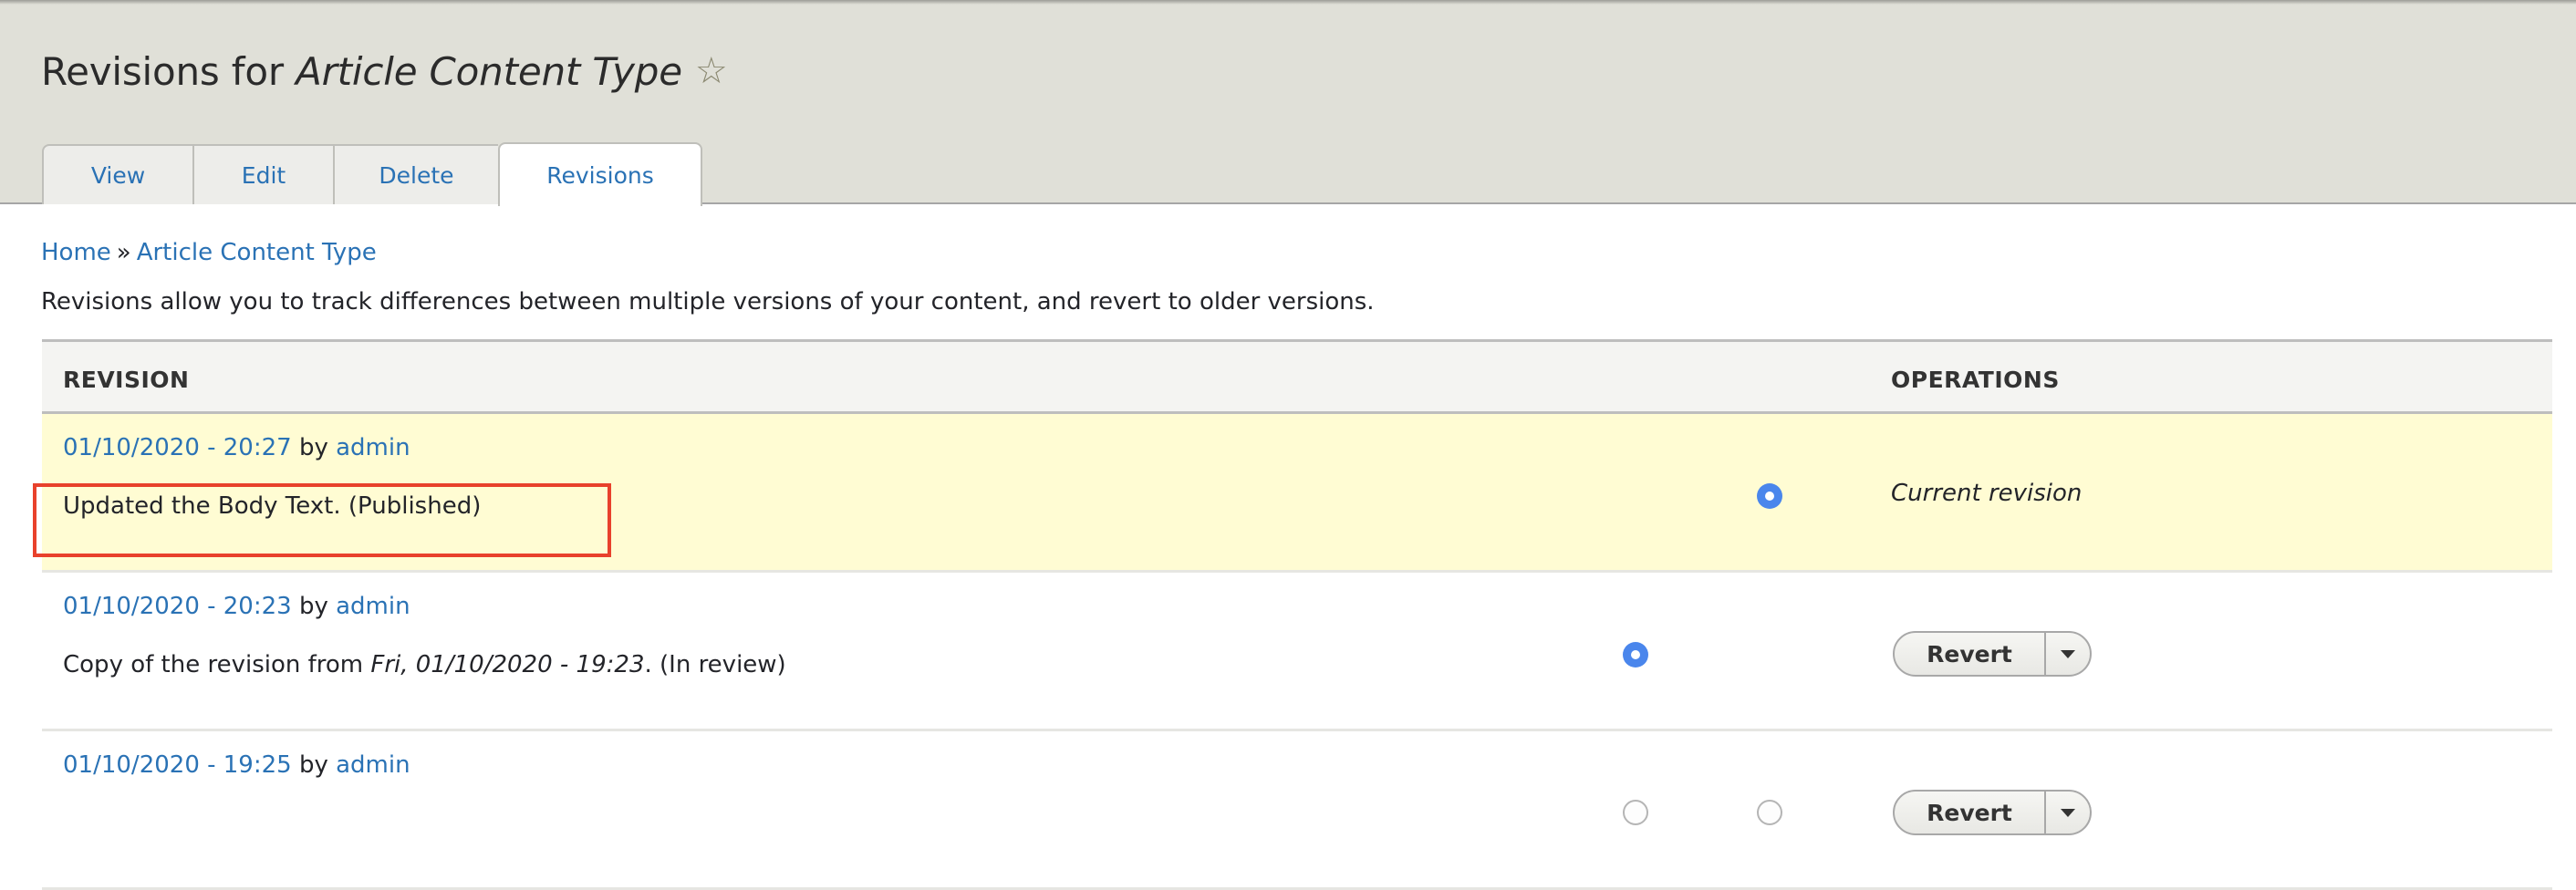 The height and width of the screenshot is (890, 2576). I want to click on primary-tabs: View Edit Delete Revisions, so click(372, 174).